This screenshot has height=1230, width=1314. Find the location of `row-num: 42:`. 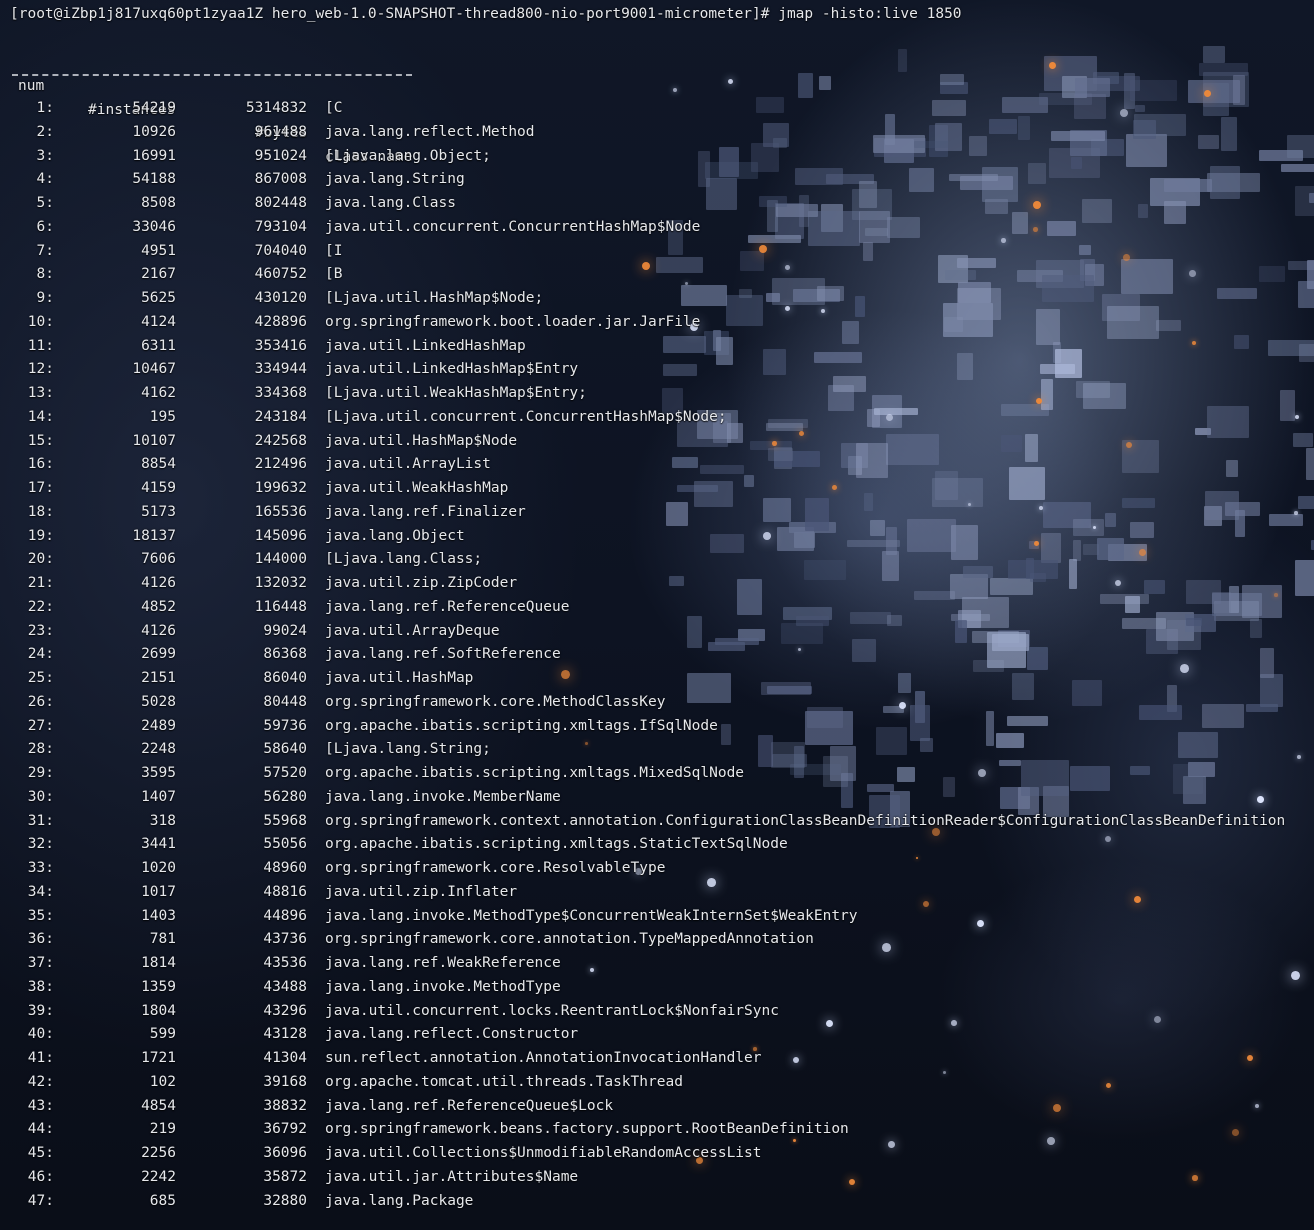

row-num: 42: is located at coordinates (40, 1081).